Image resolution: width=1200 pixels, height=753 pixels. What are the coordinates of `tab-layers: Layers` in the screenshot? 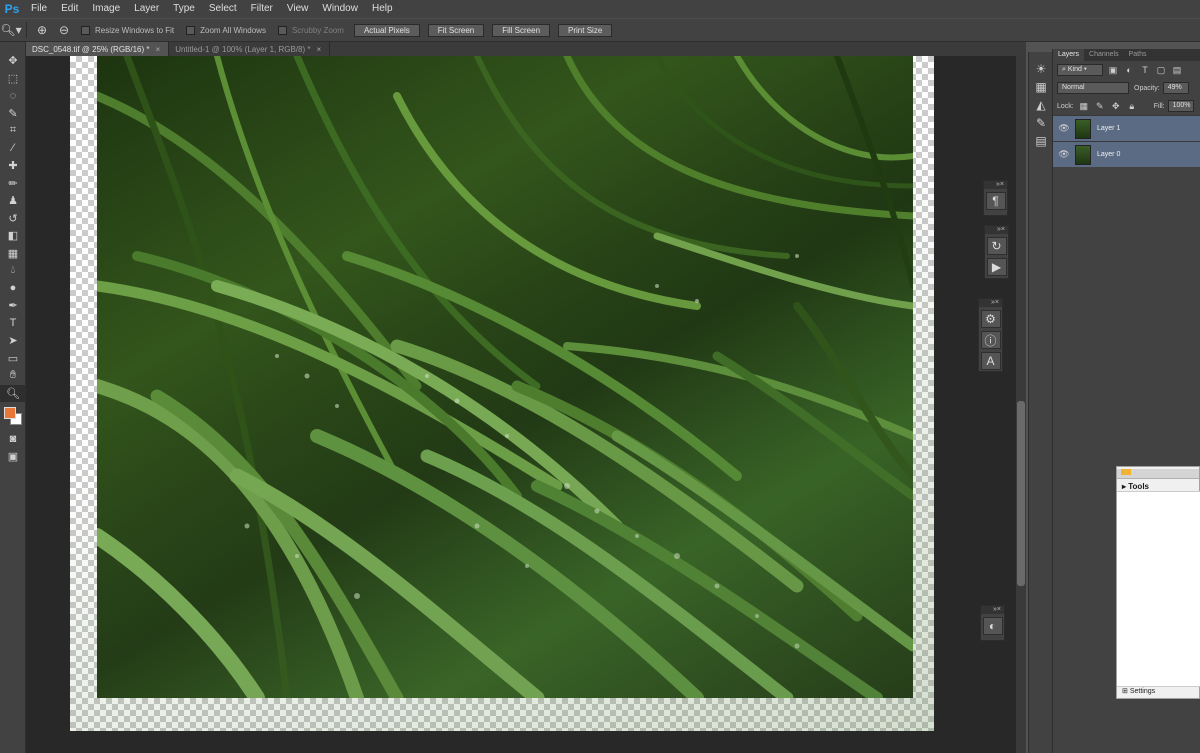 It's located at (1069, 55).